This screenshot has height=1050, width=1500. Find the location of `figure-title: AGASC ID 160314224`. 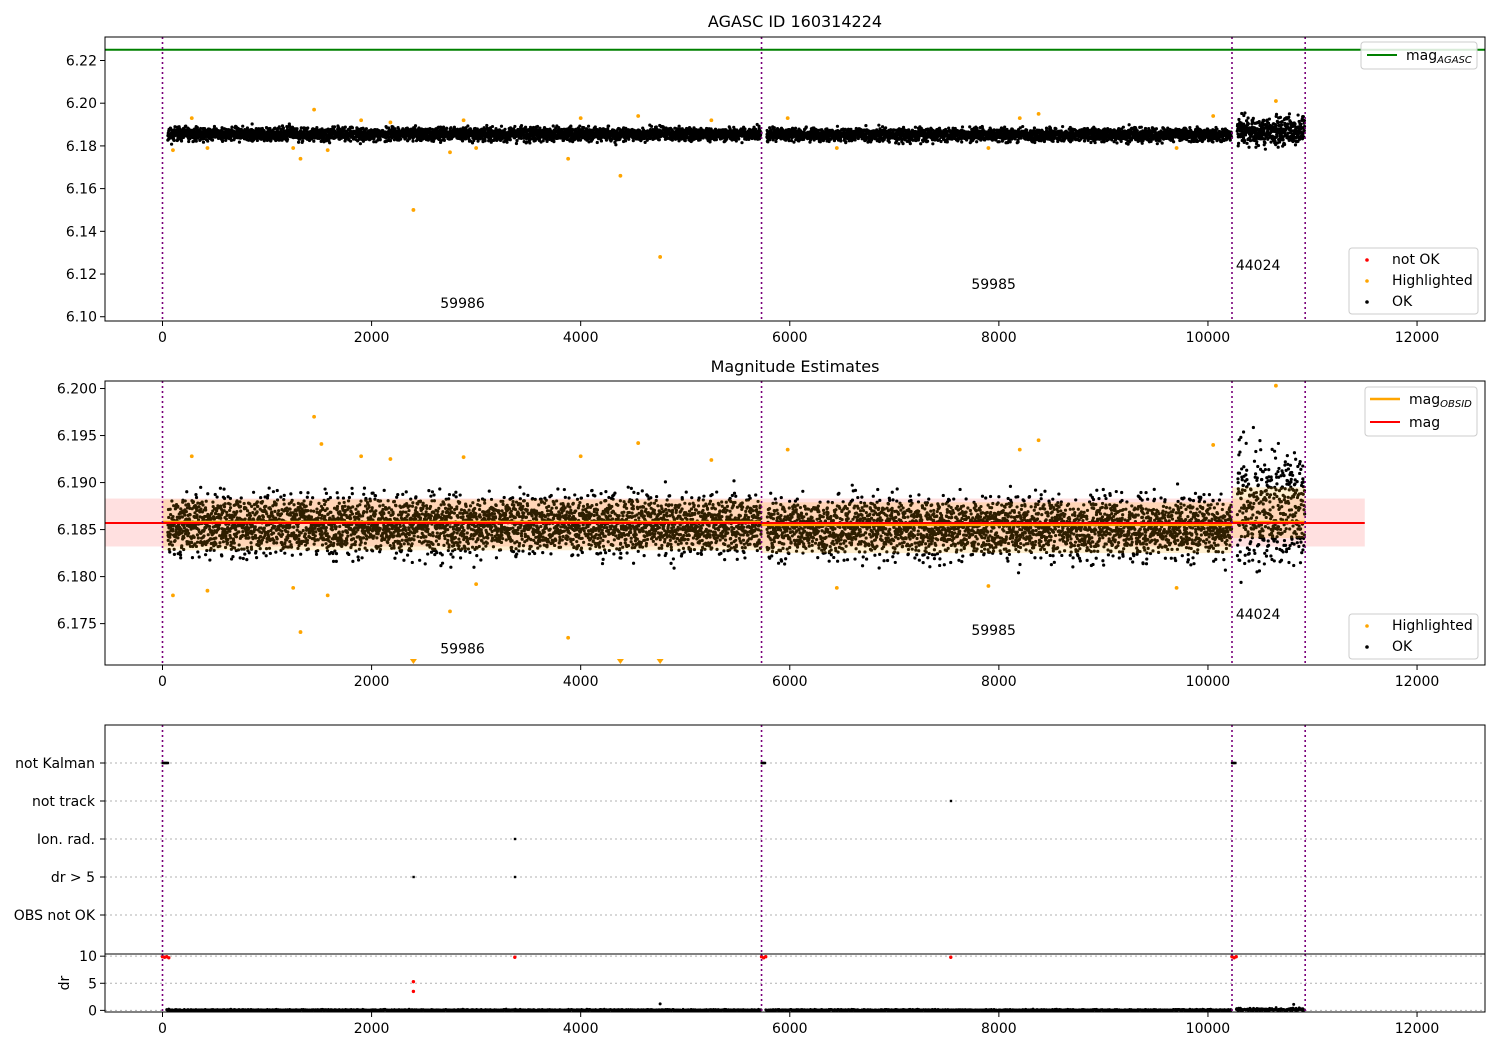

figure-title: AGASC ID 160314224 is located at coordinates (795, 21).